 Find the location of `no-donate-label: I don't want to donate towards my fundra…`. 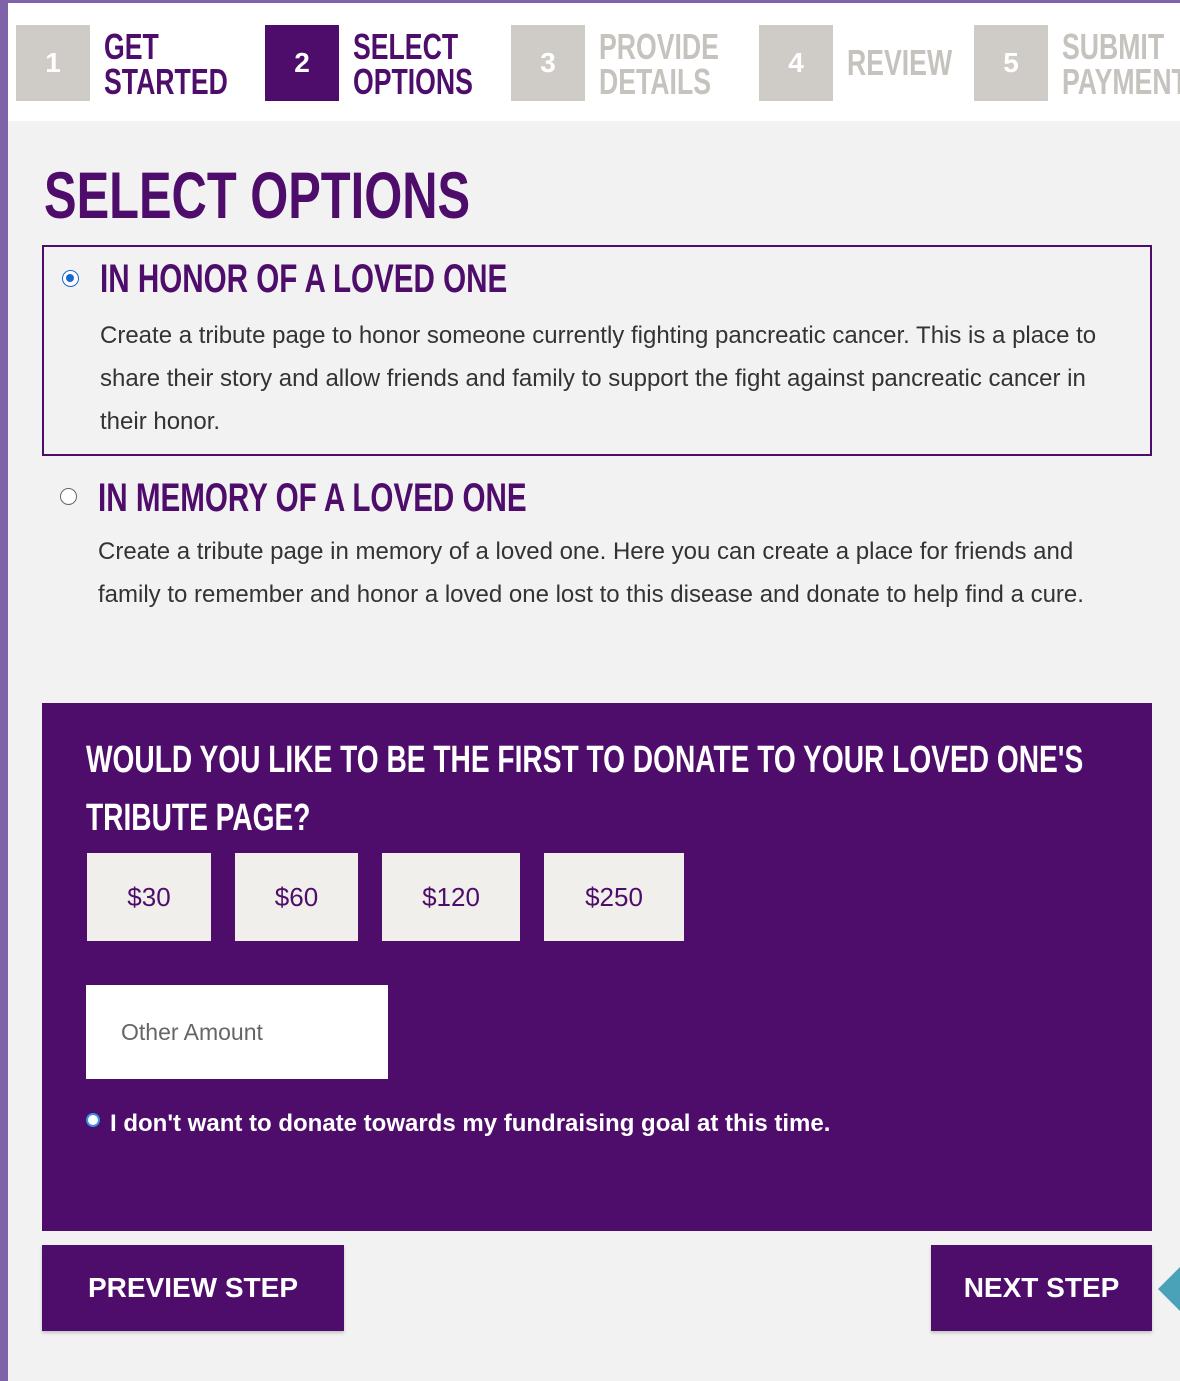

no-donate-label: I don't want to donate towards my fundra… is located at coordinates (470, 1123).